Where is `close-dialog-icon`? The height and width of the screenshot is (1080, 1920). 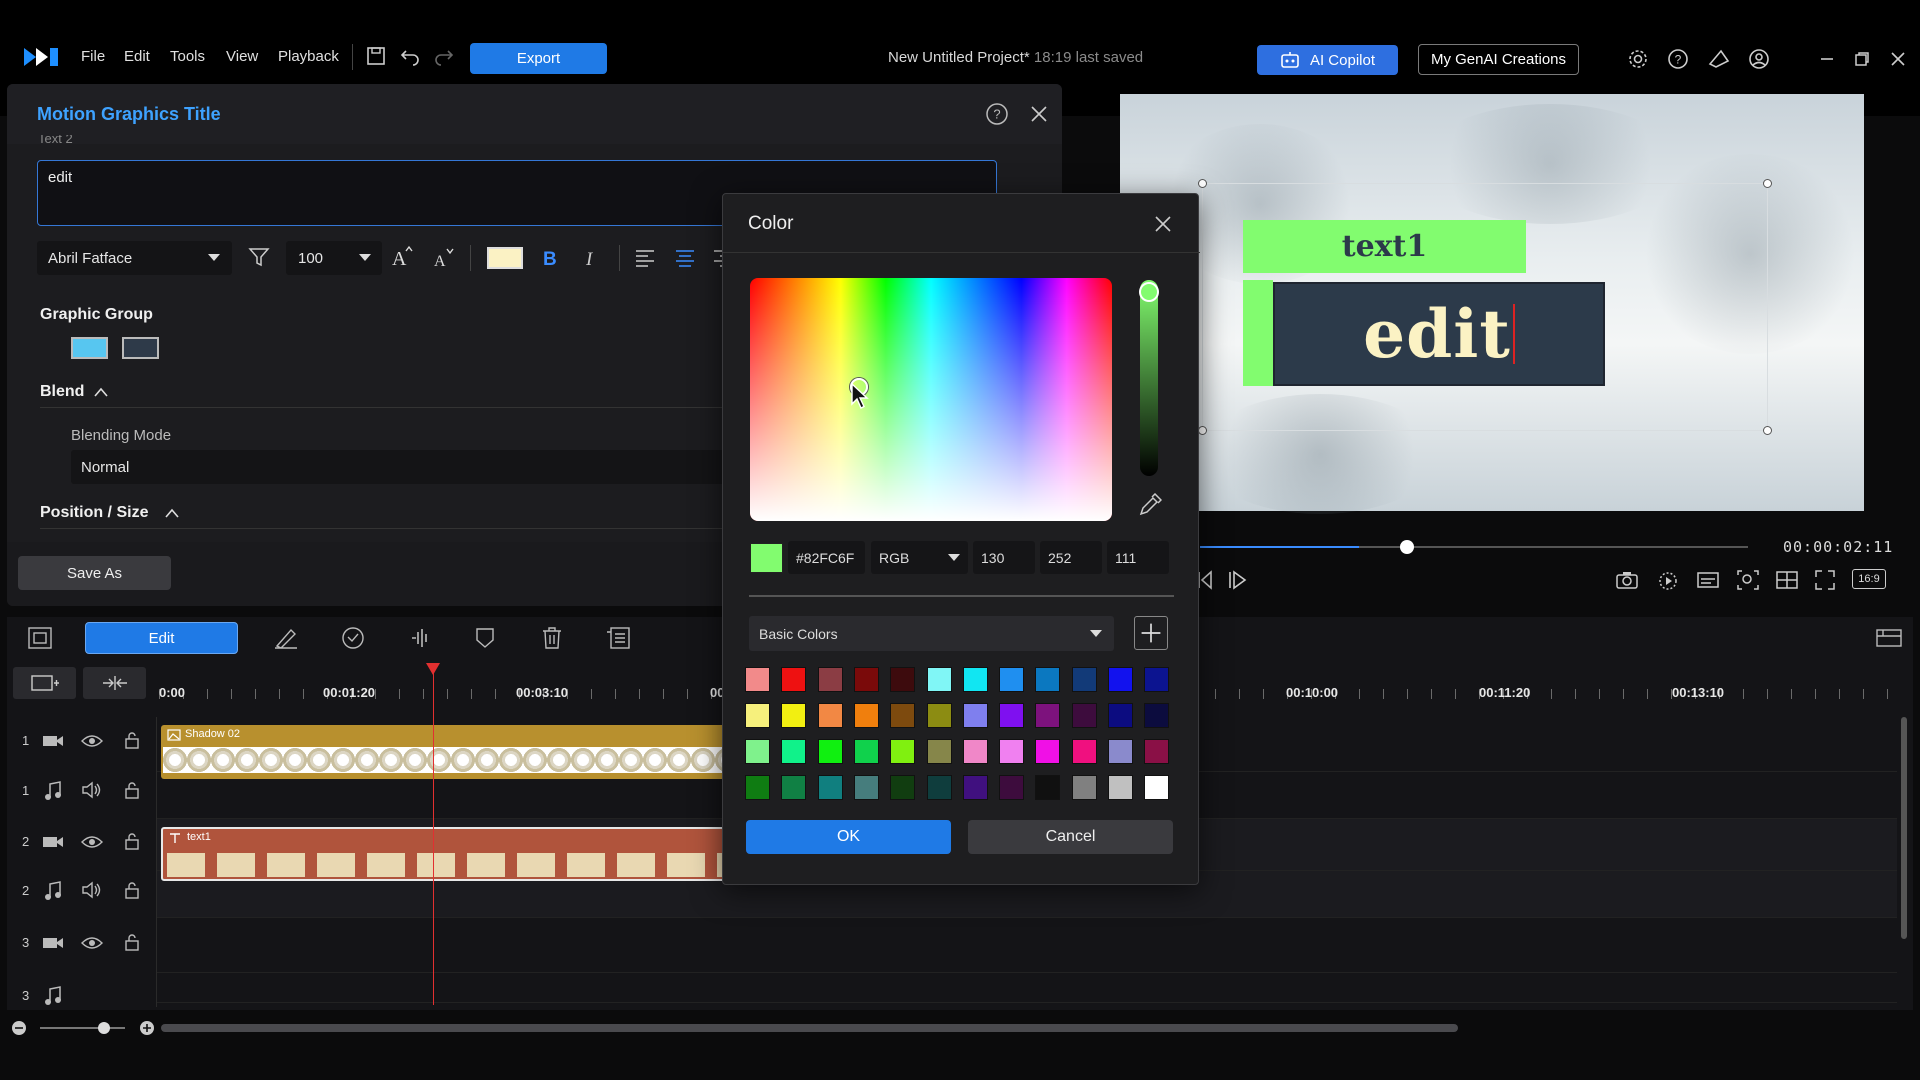
close-dialog-icon is located at coordinates (1163, 224).